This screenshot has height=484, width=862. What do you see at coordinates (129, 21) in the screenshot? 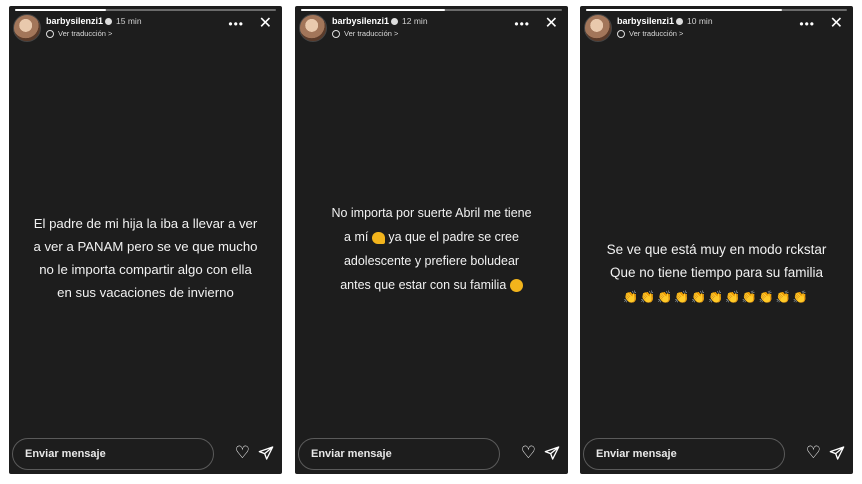
I see `story-time: 15 min` at bounding box center [129, 21].